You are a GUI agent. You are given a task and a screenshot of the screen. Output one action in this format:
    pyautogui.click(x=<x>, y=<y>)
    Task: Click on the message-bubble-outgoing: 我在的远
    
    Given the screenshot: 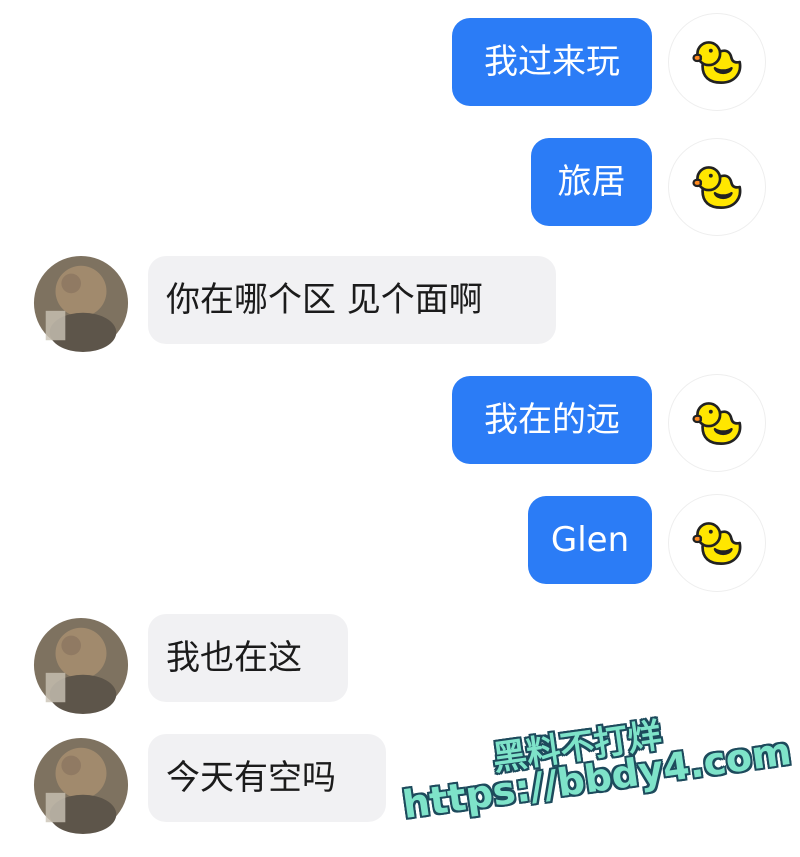 What is the action you would take?
    pyautogui.click(x=552, y=420)
    